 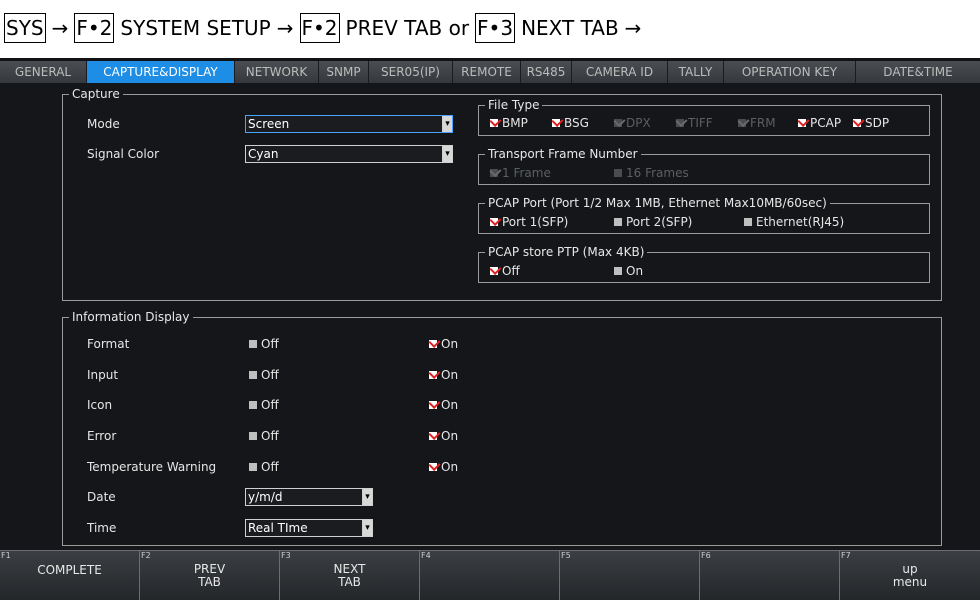 I want to click on format-off: Off, so click(x=264, y=344).